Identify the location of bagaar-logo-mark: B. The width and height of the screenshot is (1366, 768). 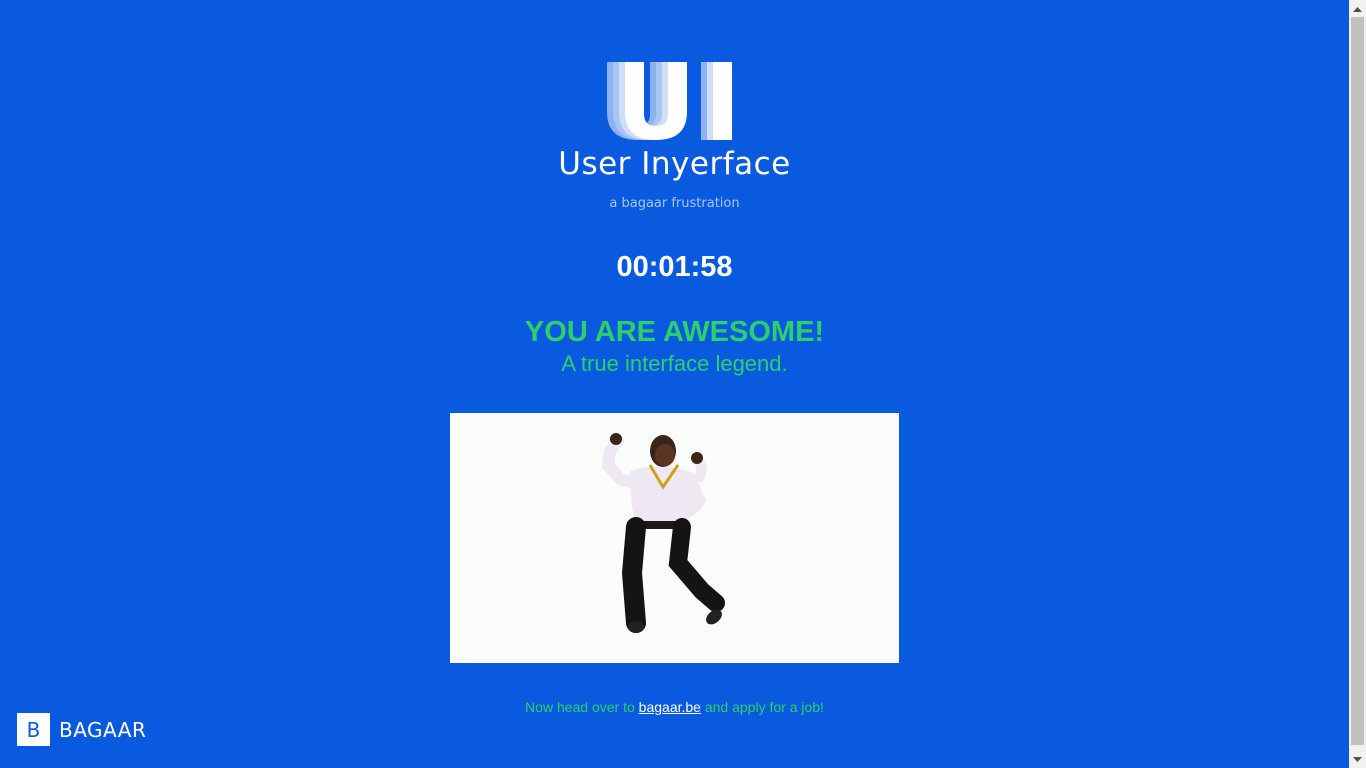
(33, 729).